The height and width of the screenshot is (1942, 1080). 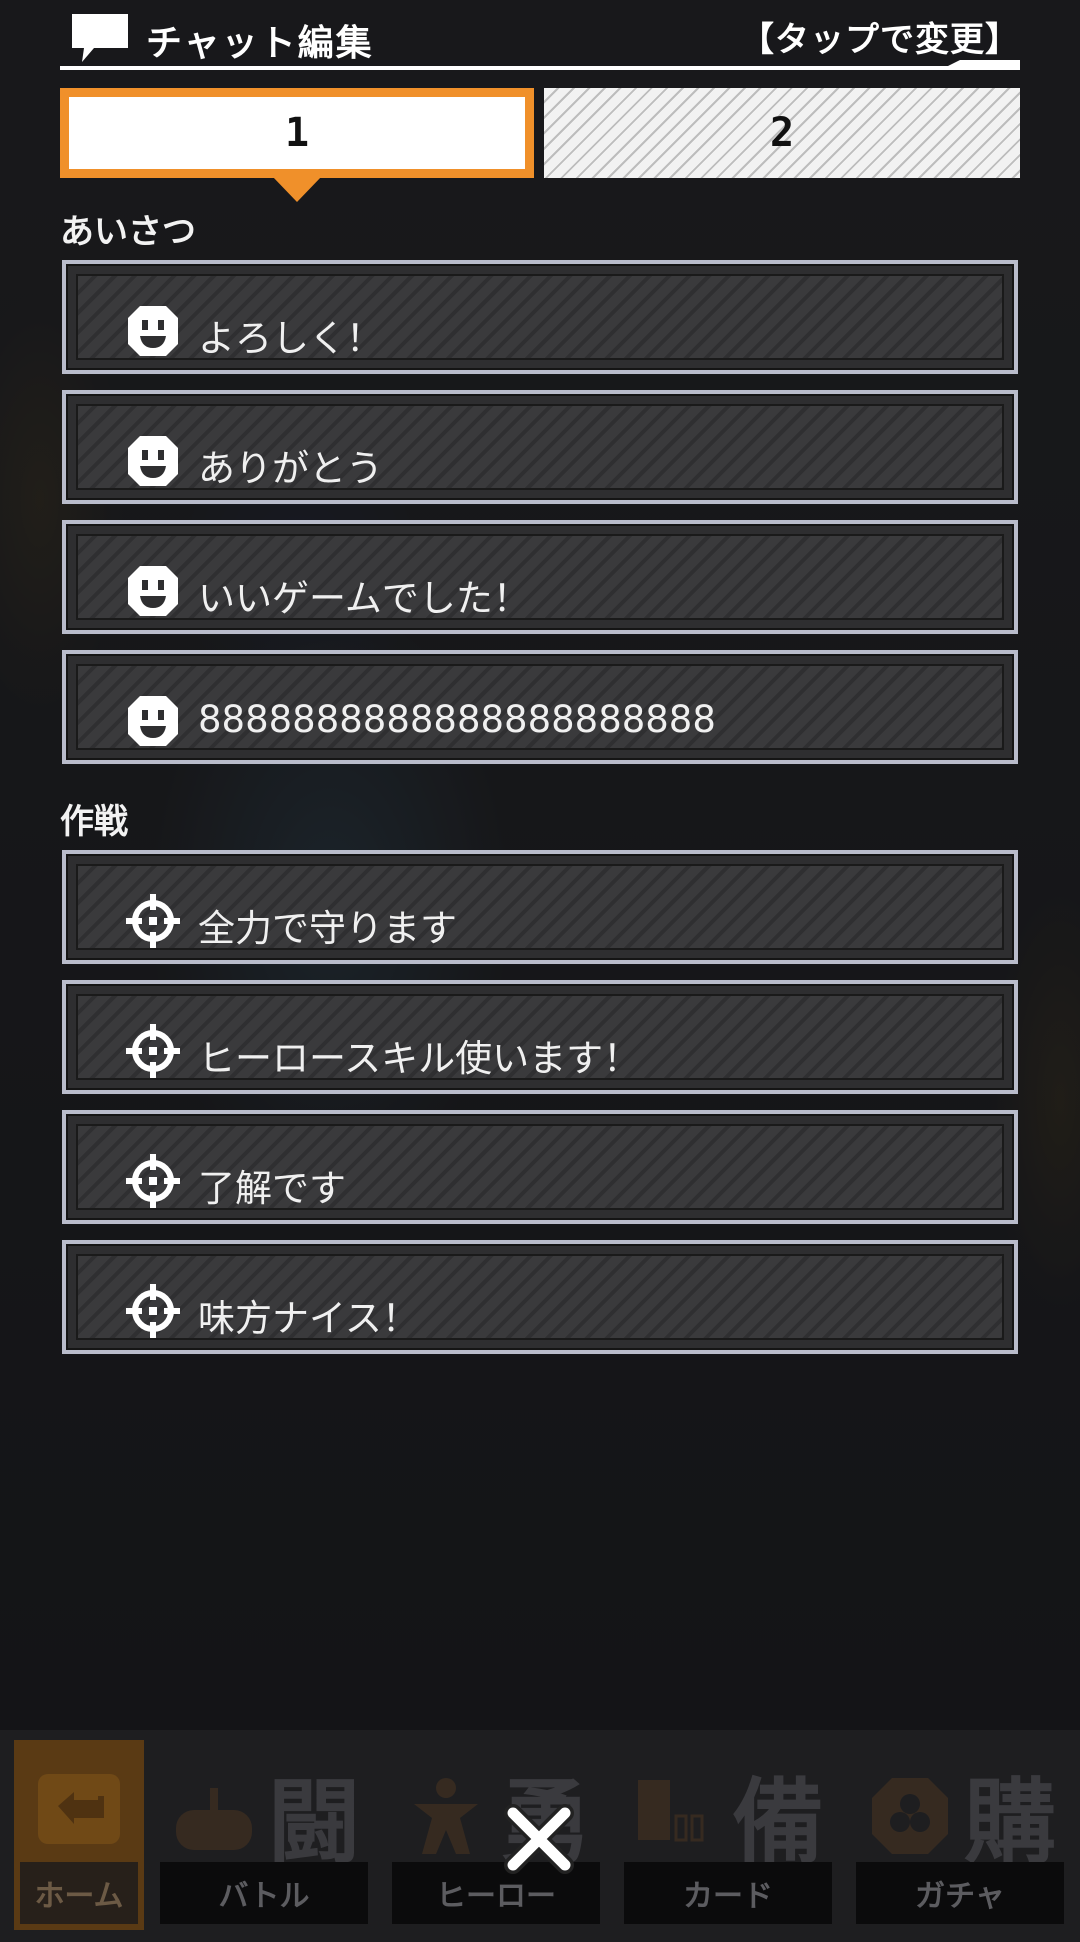 I want to click on chat-item-label: 味方ナイス！, so click(x=308, y=1318).